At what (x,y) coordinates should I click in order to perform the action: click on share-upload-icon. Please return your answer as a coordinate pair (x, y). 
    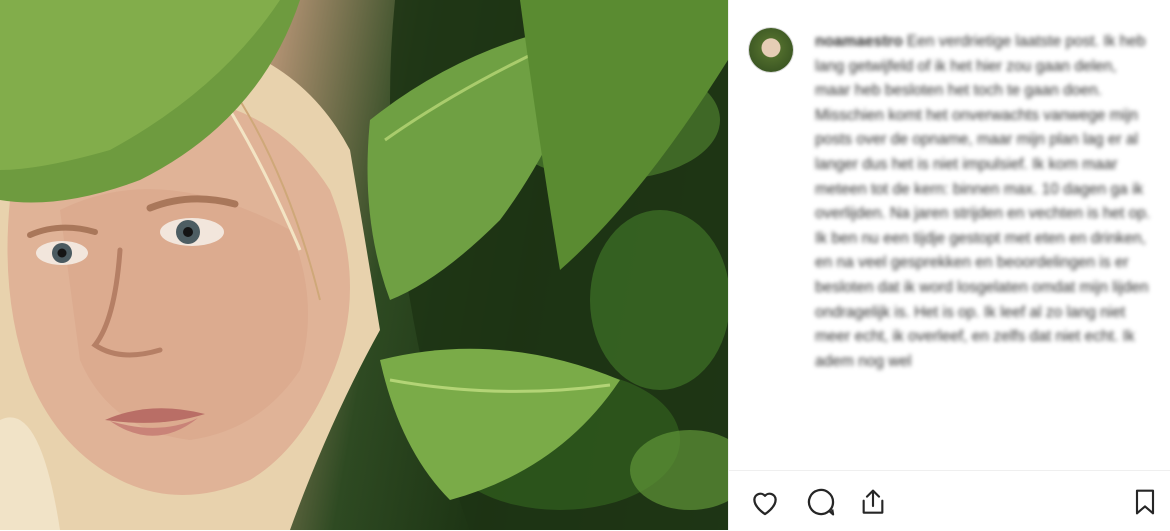
    Looking at the image, I should click on (873, 501).